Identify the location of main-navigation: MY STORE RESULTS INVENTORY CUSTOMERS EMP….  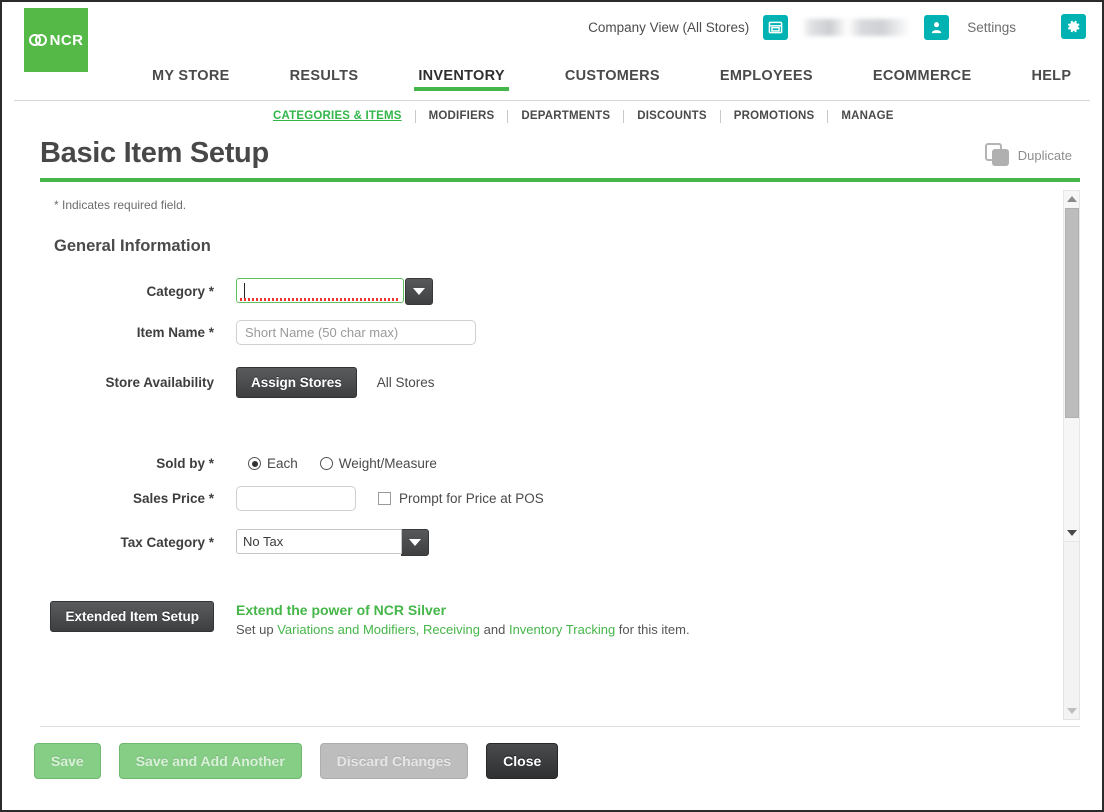
(552, 84).